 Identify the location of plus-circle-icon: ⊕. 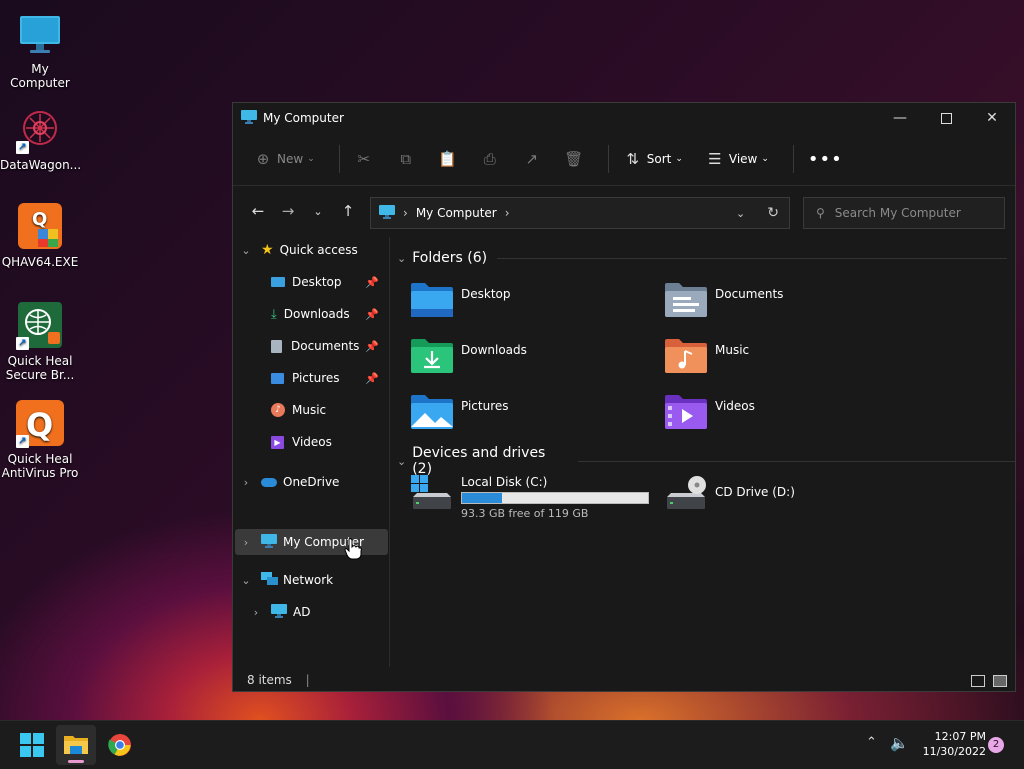
(263, 159).